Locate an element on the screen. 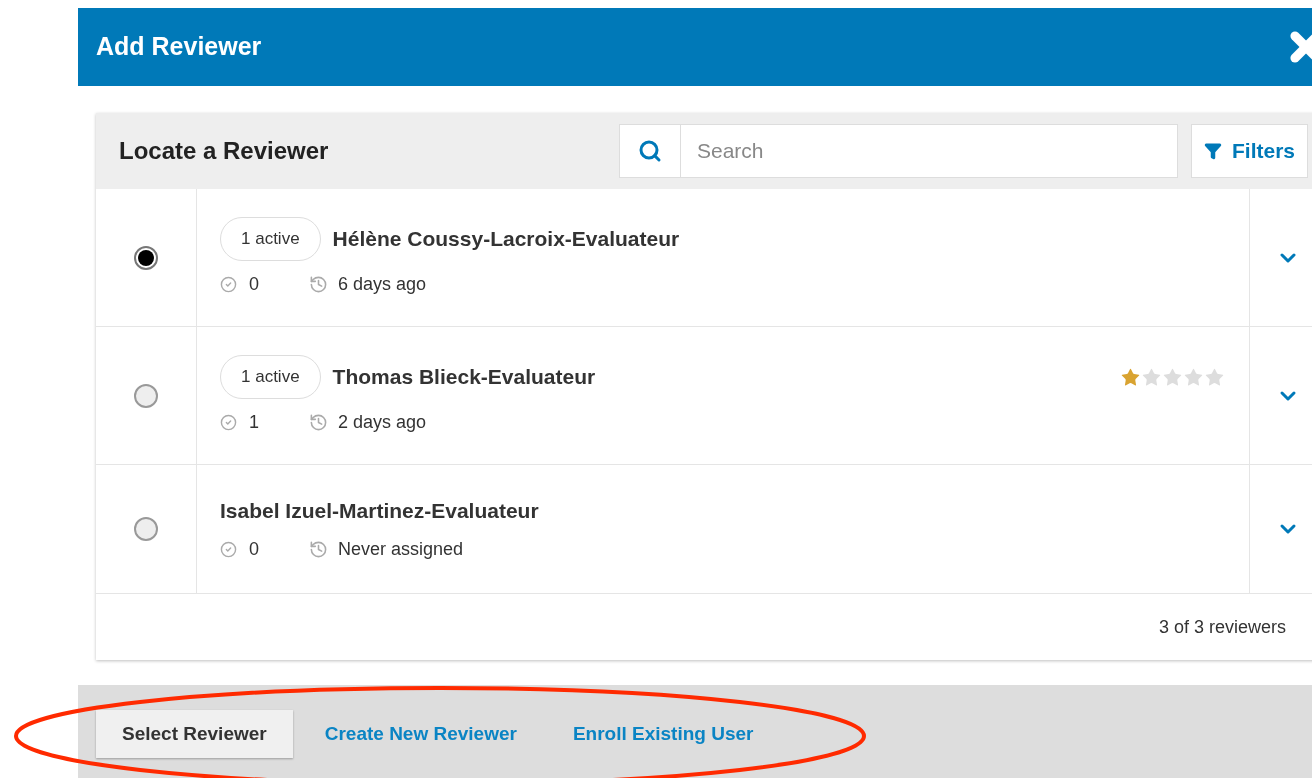  reviewer-name: Thomas Blieck-Evaluateur is located at coordinates (464, 377).